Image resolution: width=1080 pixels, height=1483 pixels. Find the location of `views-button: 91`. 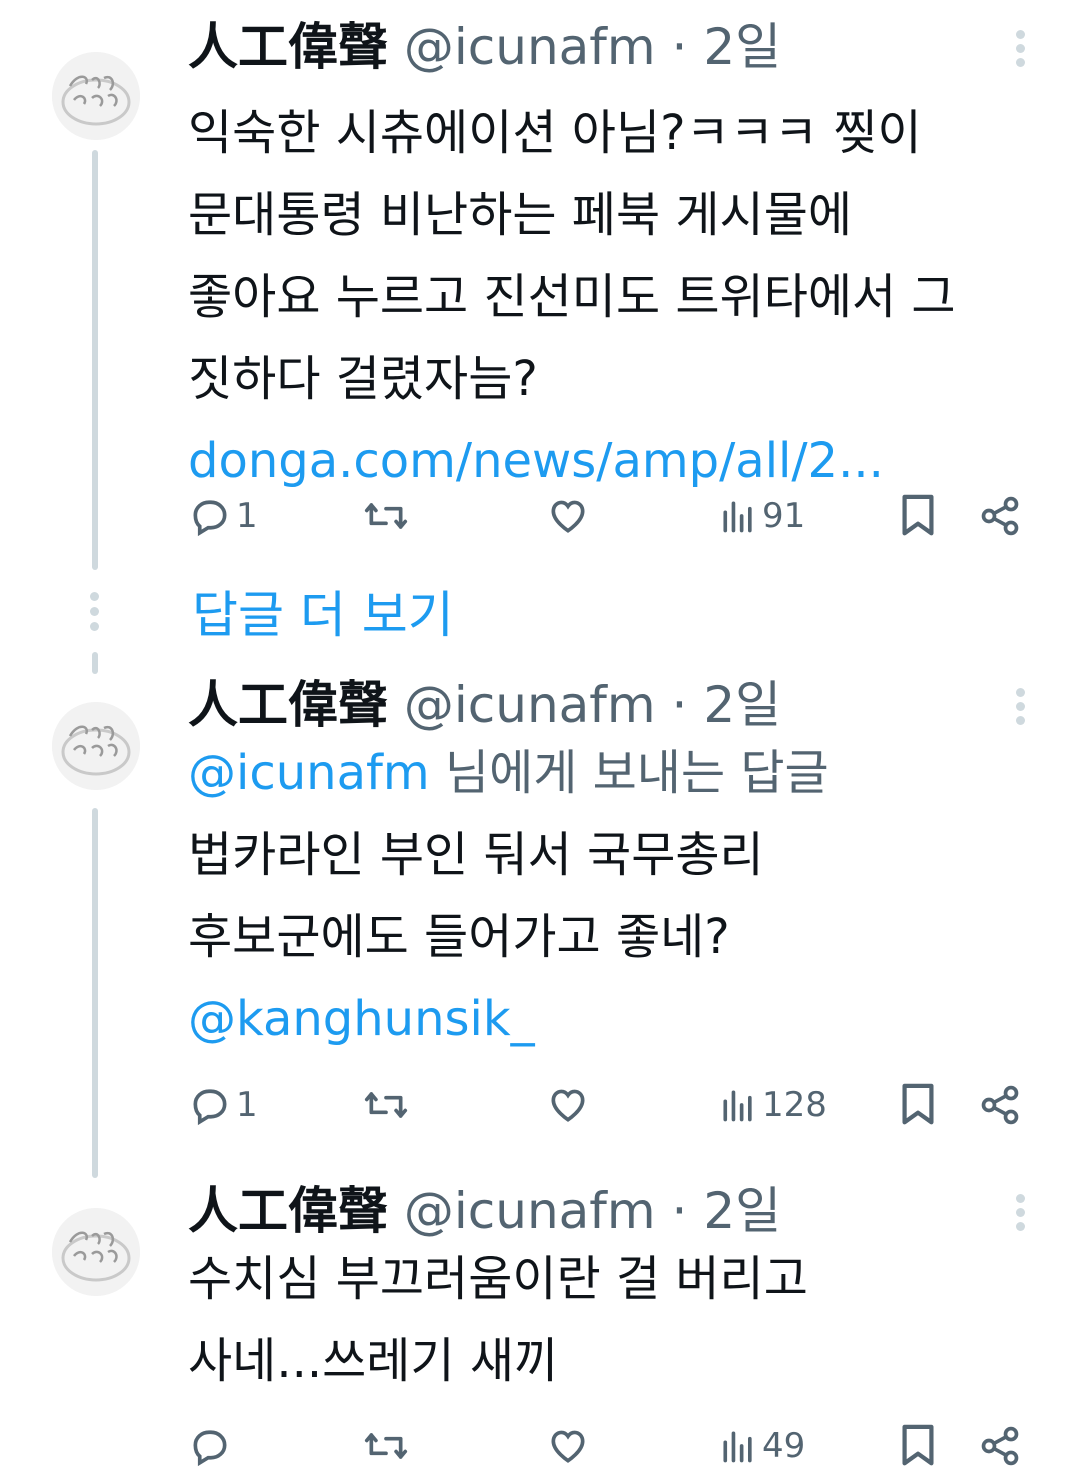

views-button: 91 is located at coordinates (761, 516).